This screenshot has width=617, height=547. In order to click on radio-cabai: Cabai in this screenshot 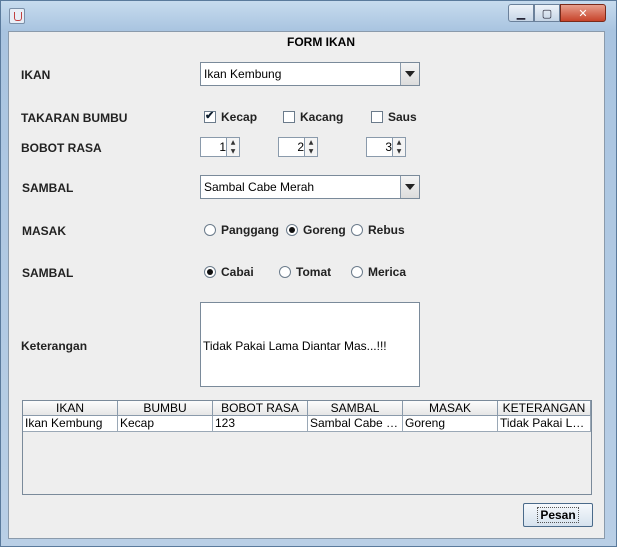, I will do `click(229, 272)`.